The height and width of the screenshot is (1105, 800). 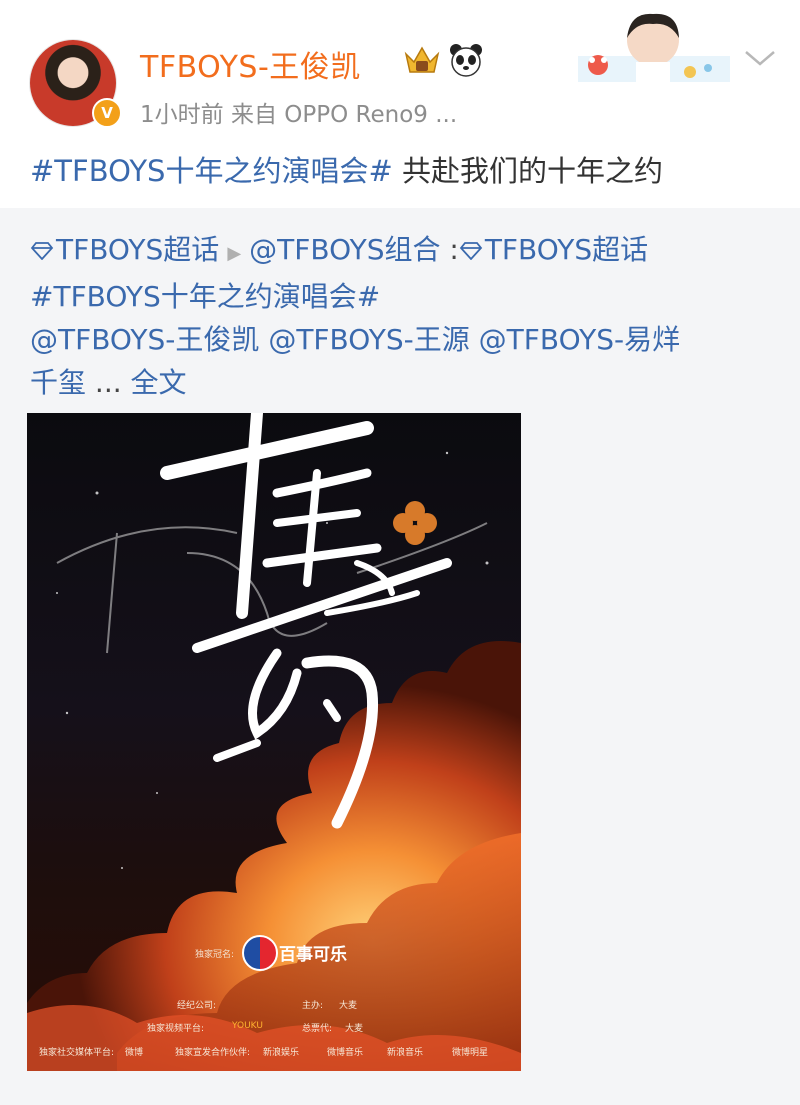 I want to click on host-label: 主办:, so click(x=313, y=1006).